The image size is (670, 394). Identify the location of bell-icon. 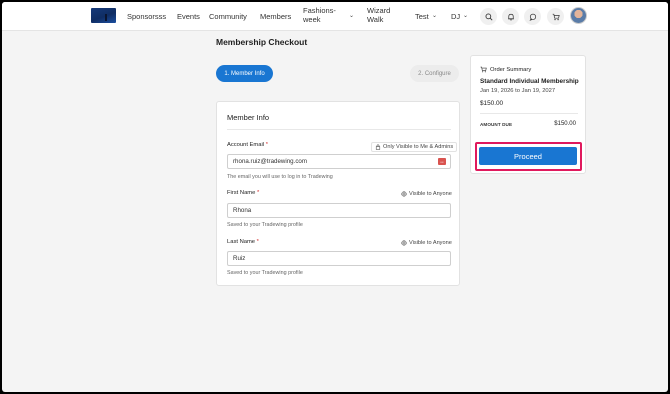
(510, 17).